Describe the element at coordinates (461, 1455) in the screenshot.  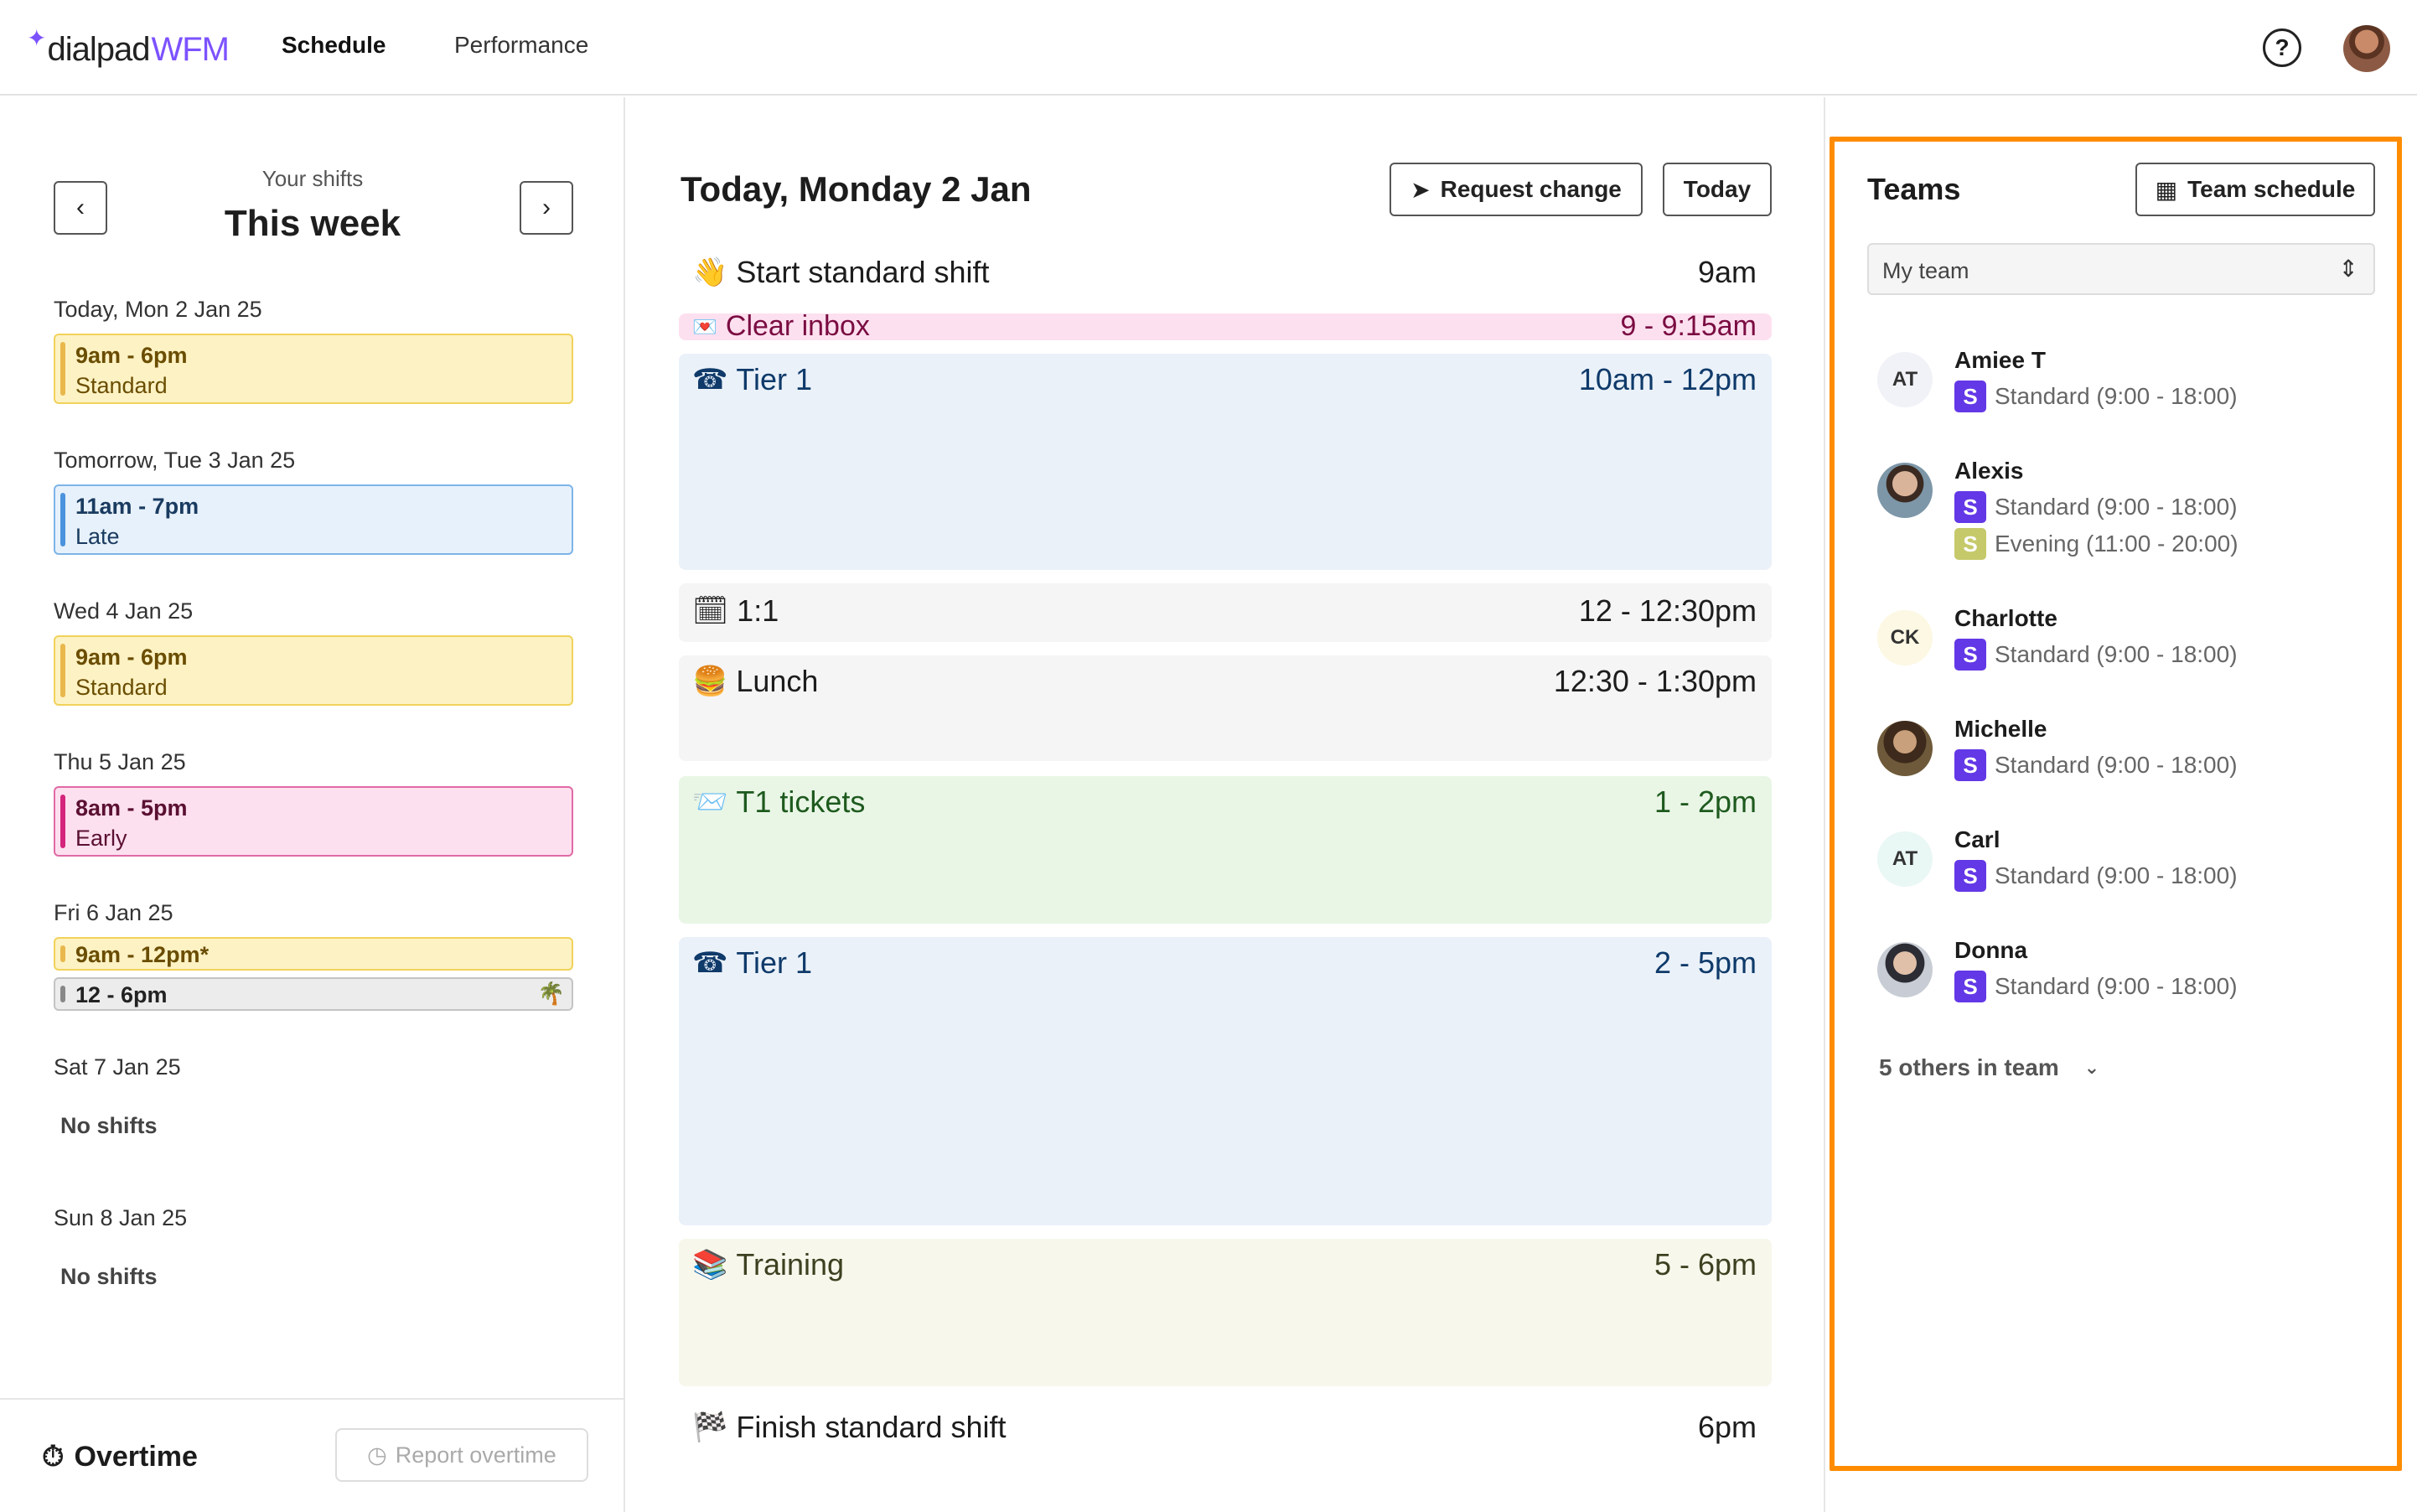
I see `report-overtime-button: ◷ Report overtime` at that location.